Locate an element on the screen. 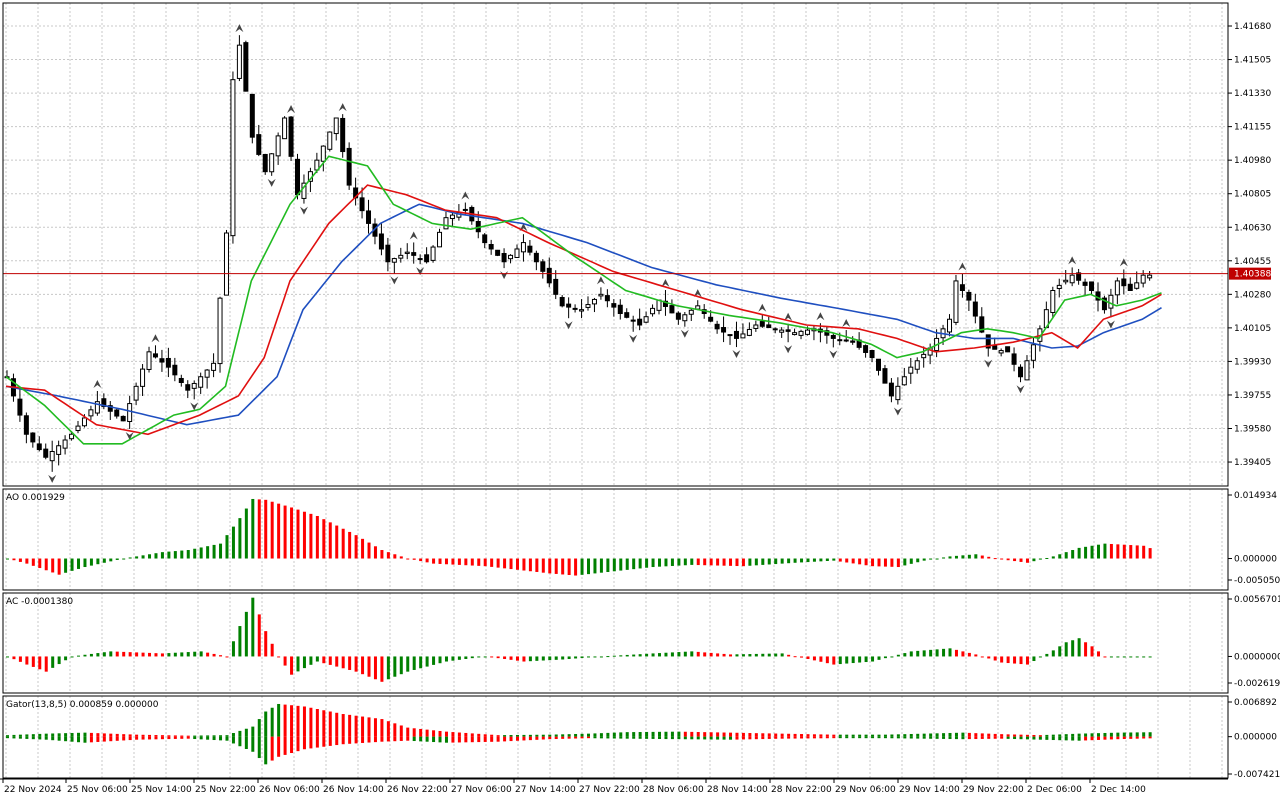  ao-label: AO 0.001929 is located at coordinates (35, 498).